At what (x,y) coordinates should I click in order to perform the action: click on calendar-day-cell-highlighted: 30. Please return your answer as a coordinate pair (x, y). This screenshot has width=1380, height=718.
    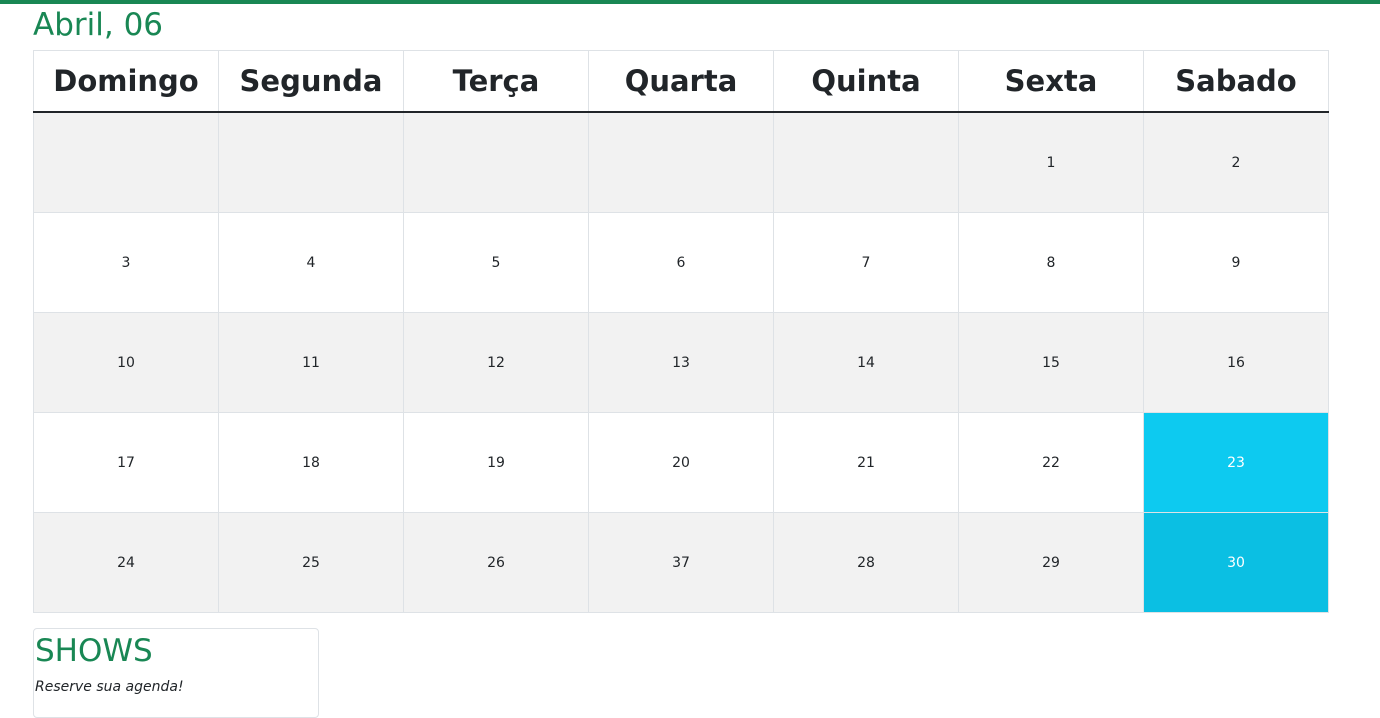
    Looking at the image, I should click on (1236, 562).